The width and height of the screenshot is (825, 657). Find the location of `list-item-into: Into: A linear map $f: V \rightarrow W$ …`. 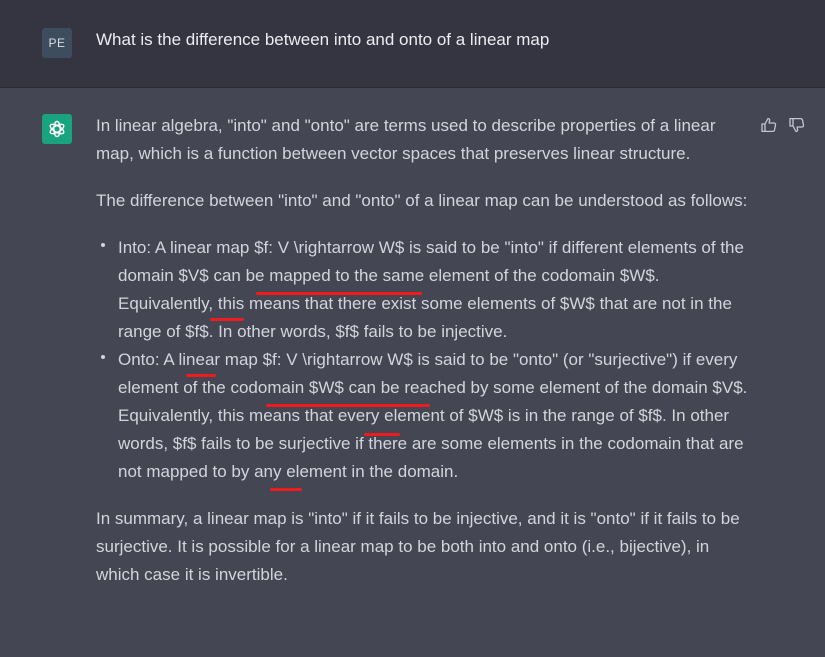

list-item-into: Into: A linear map $f: V \rightarrow W$ … is located at coordinates (426, 290).